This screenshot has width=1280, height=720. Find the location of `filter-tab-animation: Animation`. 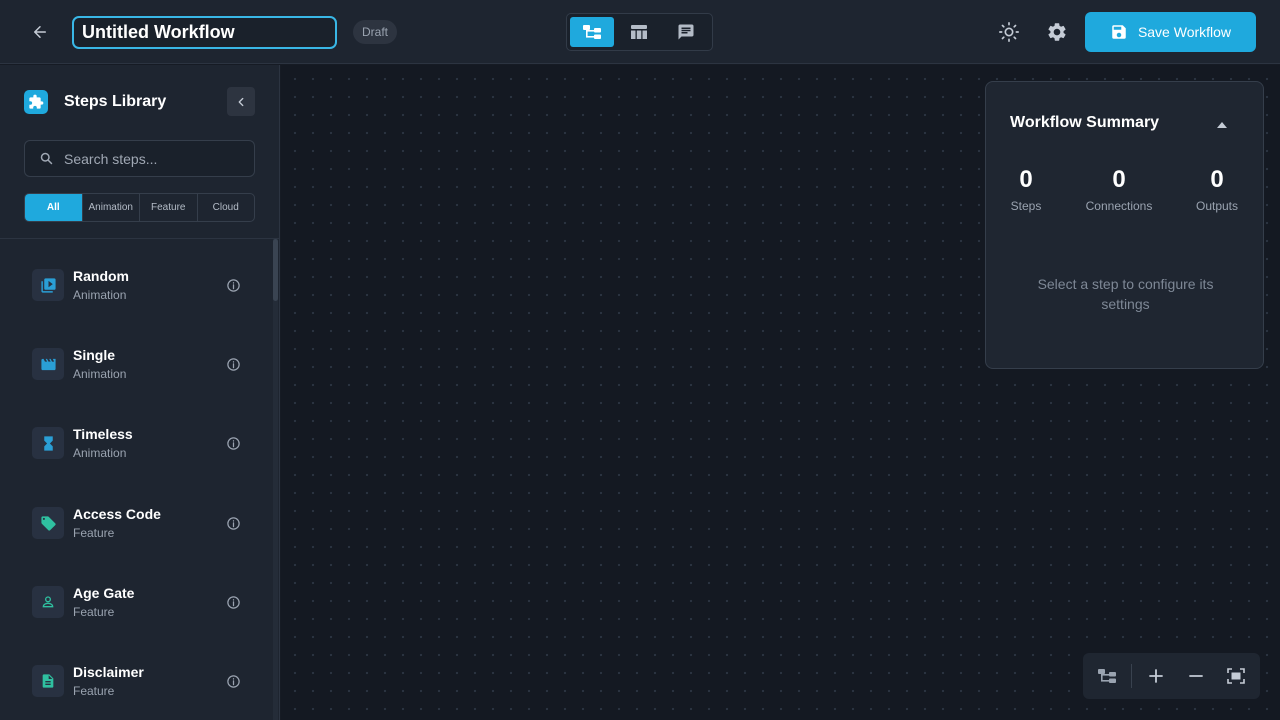

filter-tab-animation: Animation is located at coordinates (111, 207).